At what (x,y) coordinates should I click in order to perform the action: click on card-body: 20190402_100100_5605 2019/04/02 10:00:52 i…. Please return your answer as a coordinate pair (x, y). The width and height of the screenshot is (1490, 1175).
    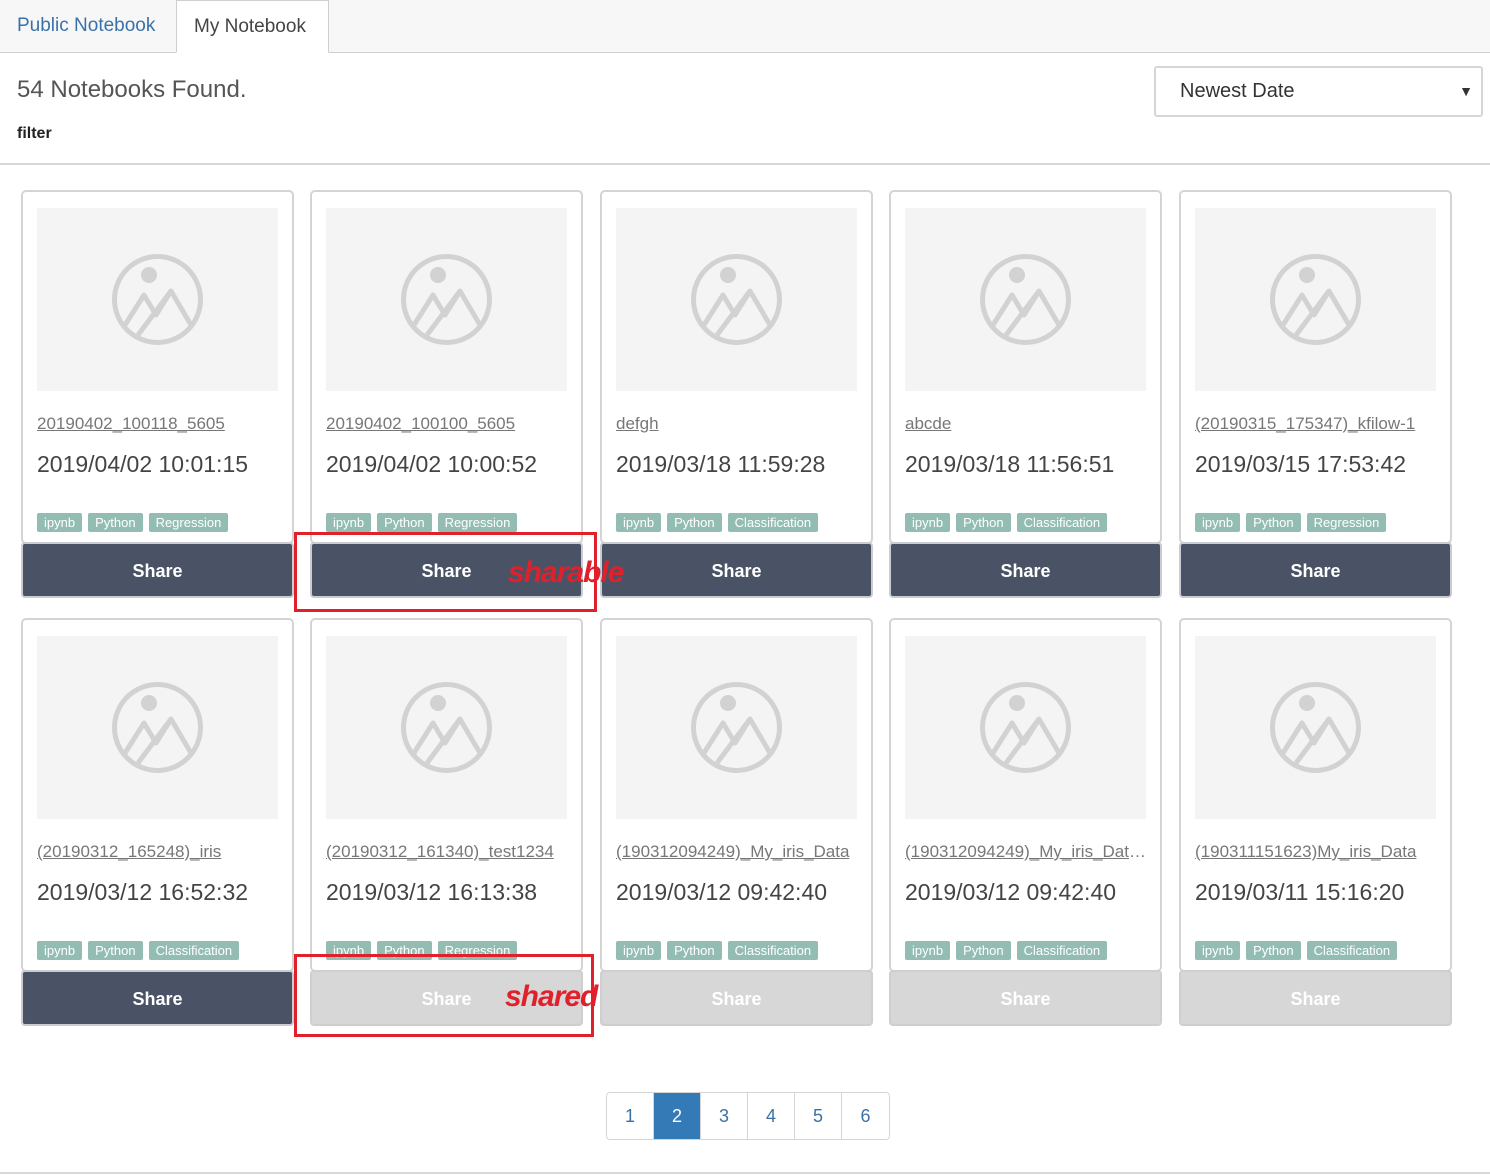
    Looking at the image, I should click on (446, 367).